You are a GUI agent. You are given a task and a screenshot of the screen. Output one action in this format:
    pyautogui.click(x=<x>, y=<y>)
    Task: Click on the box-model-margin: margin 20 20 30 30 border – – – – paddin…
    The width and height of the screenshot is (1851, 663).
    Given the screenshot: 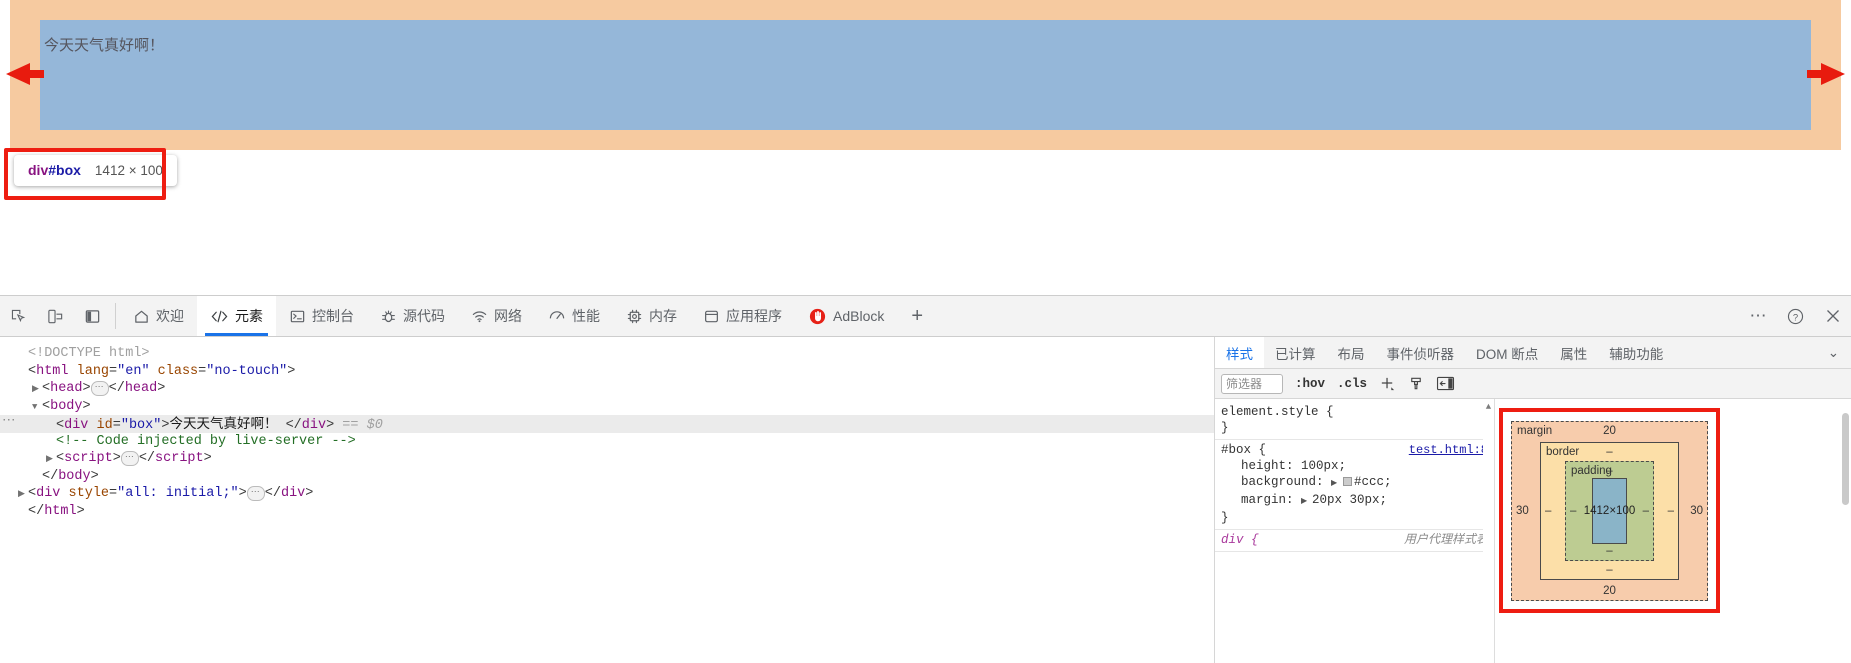 What is the action you would take?
    pyautogui.click(x=1609, y=511)
    